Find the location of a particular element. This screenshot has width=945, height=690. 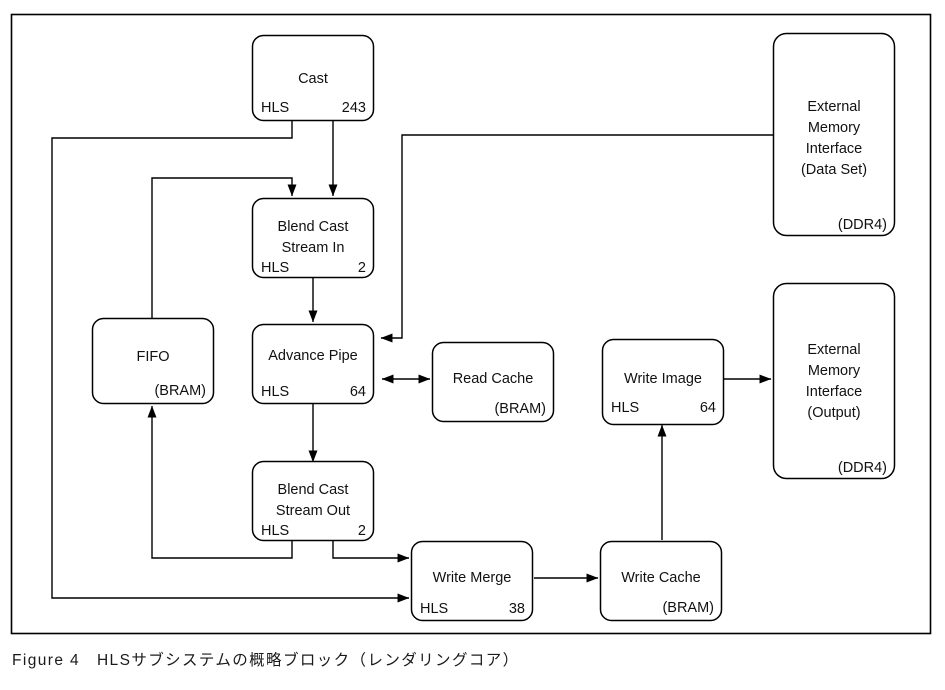

node-blend-cast-stream-out-title-line1: Blend Cast is located at coordinates (313, 490).